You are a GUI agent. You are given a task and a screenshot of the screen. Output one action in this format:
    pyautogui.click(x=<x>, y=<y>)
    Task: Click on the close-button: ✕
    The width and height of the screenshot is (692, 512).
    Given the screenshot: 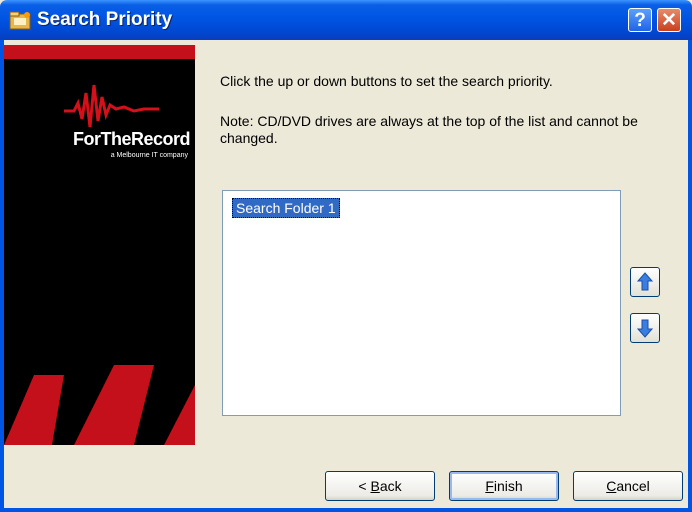 What is the action you would take?
    pyautogui.click(x=669, y=20)
    